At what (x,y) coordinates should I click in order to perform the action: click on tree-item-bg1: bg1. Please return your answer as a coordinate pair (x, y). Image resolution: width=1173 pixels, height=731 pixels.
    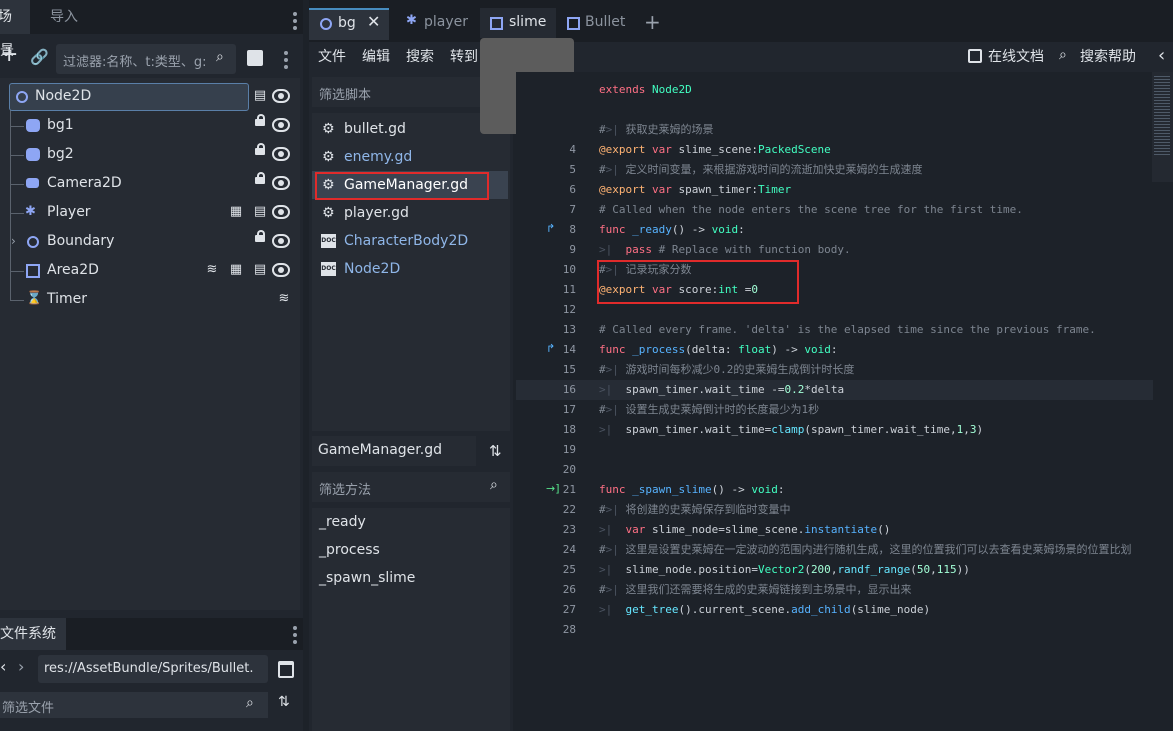
    Looking at the image, I should click on (150, 125).